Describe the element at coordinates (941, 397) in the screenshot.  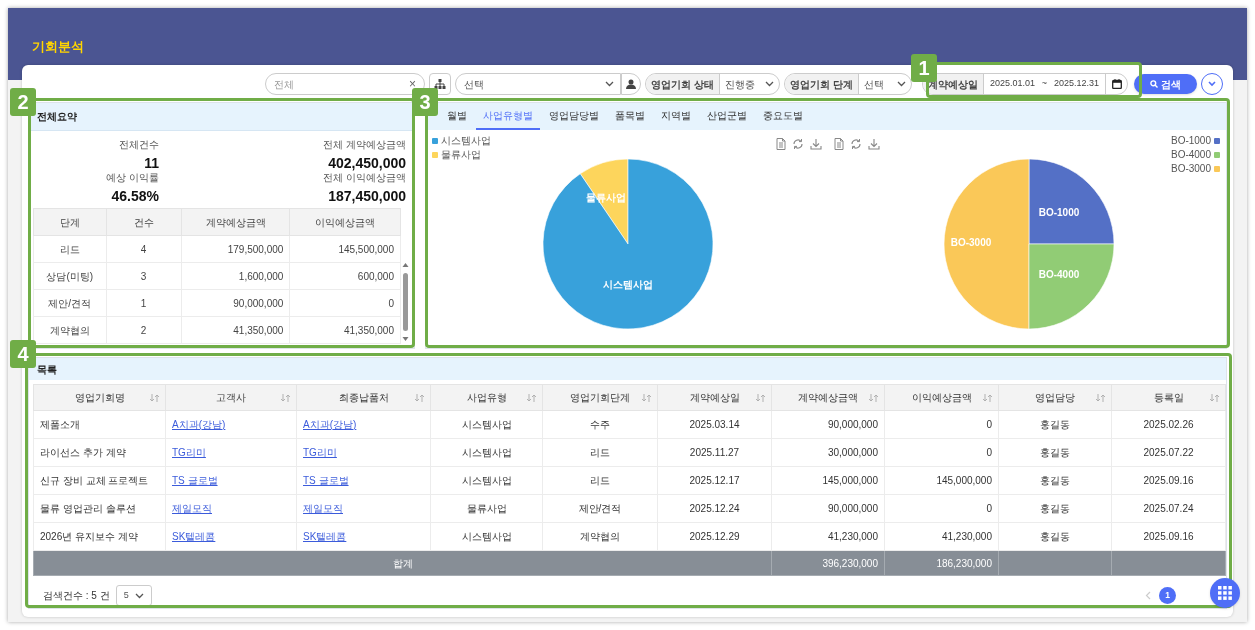
I see `column-header: 이익예상금액` at that location.